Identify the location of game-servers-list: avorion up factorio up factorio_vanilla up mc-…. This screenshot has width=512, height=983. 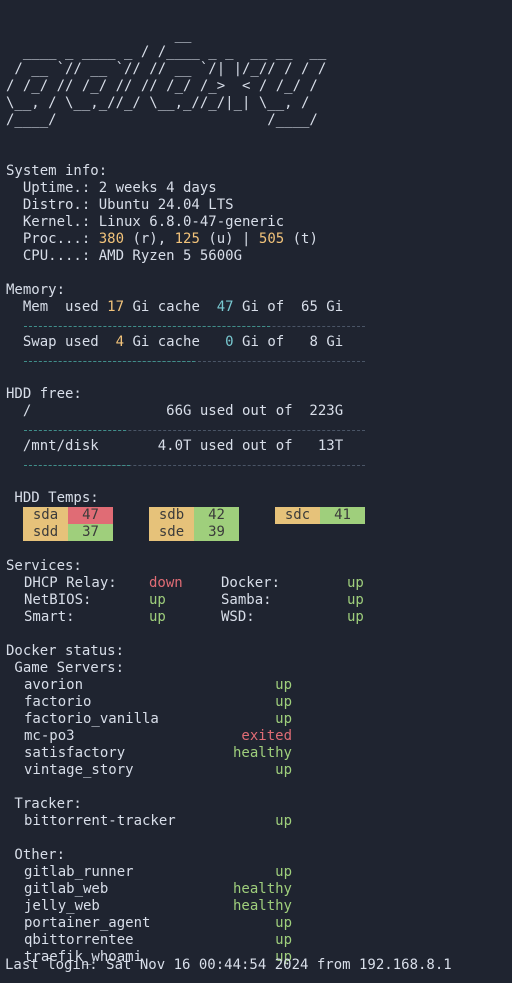
(259, 728).